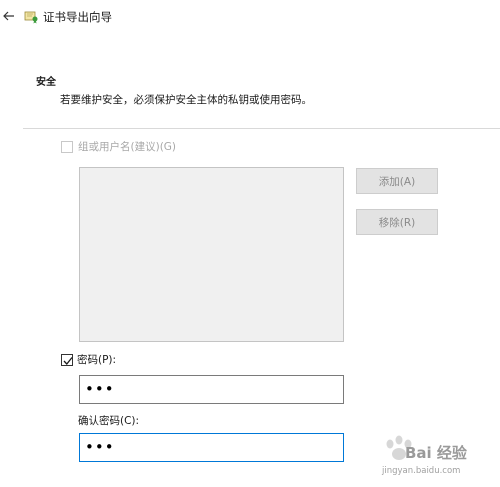 The width and height of the screenshot is (500, 487). Describe the element at coordinates (46, 82) in the screenshot. I see `page-title: 安全` at that location.